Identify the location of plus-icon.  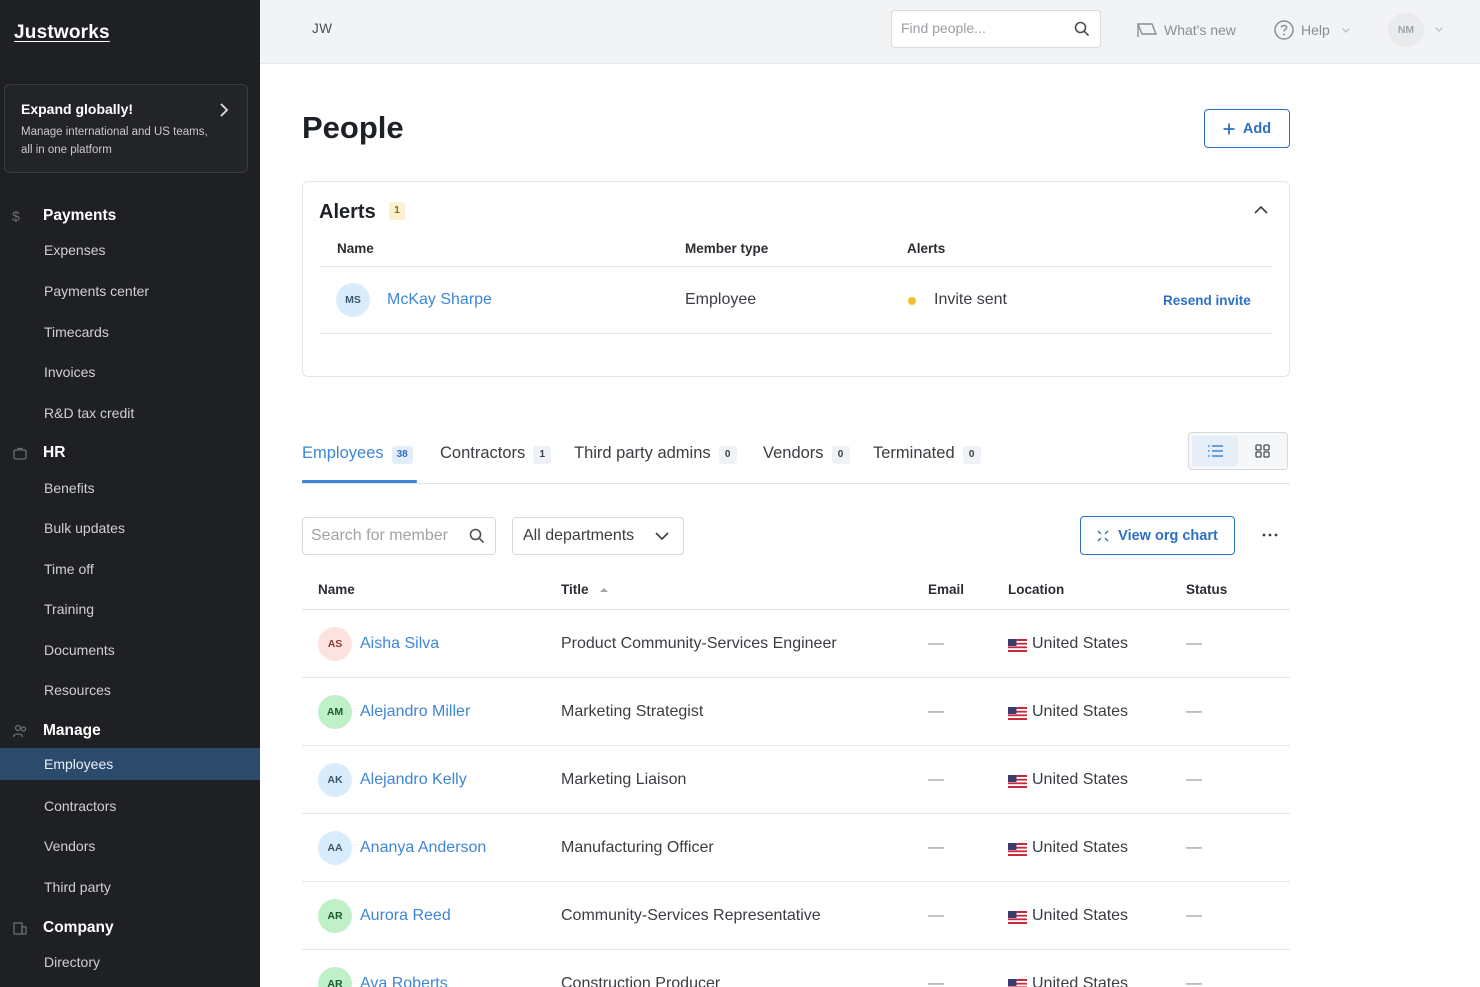
(1229, 128).